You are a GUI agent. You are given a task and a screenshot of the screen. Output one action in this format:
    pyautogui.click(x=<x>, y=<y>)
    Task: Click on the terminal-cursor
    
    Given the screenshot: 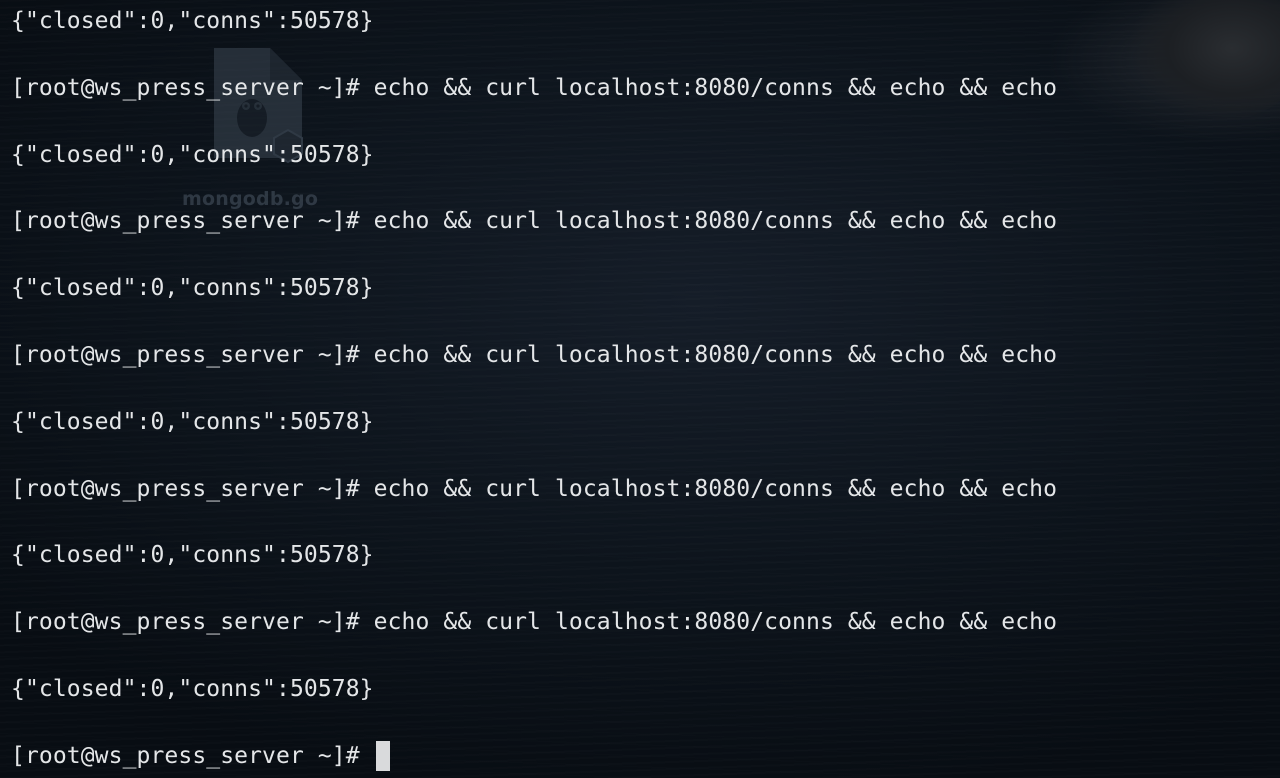 What is the action you would take?
    pyautogui.click(x=382, y=756)
    